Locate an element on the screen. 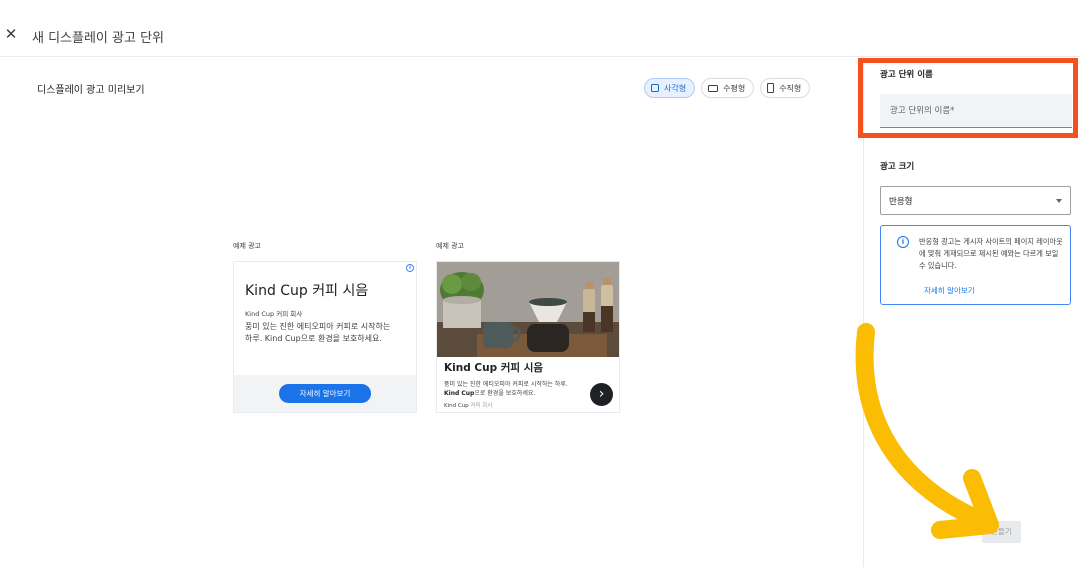  ad-cta-button: 자세히 알아보기 is located at coordinates (325, 393).